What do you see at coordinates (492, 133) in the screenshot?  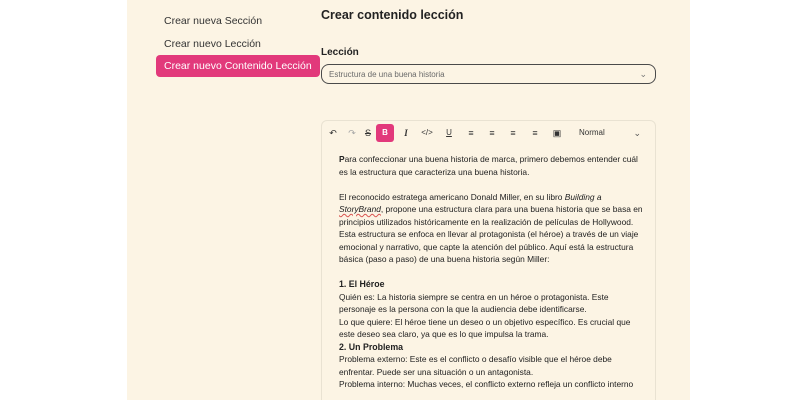 I see `align-center-icon: ≡` at bounding box center [492, 133].